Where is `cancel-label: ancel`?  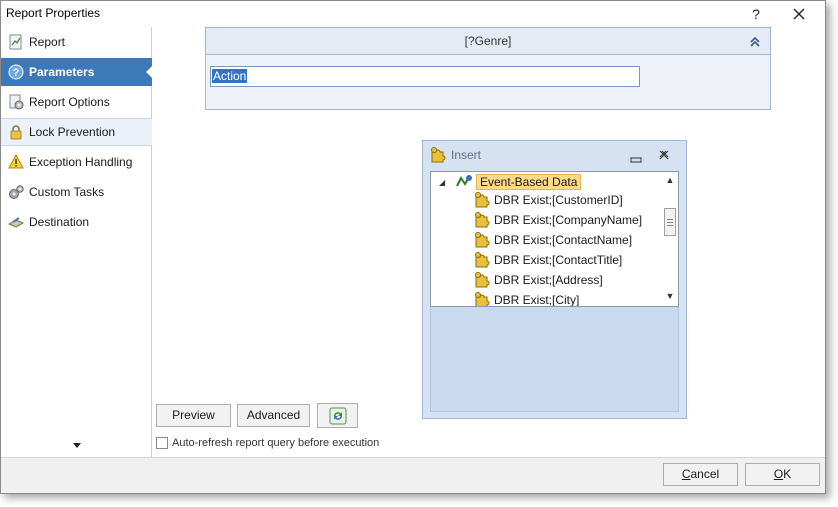 cancel-label: ancel is located at coordinates (705, 474).